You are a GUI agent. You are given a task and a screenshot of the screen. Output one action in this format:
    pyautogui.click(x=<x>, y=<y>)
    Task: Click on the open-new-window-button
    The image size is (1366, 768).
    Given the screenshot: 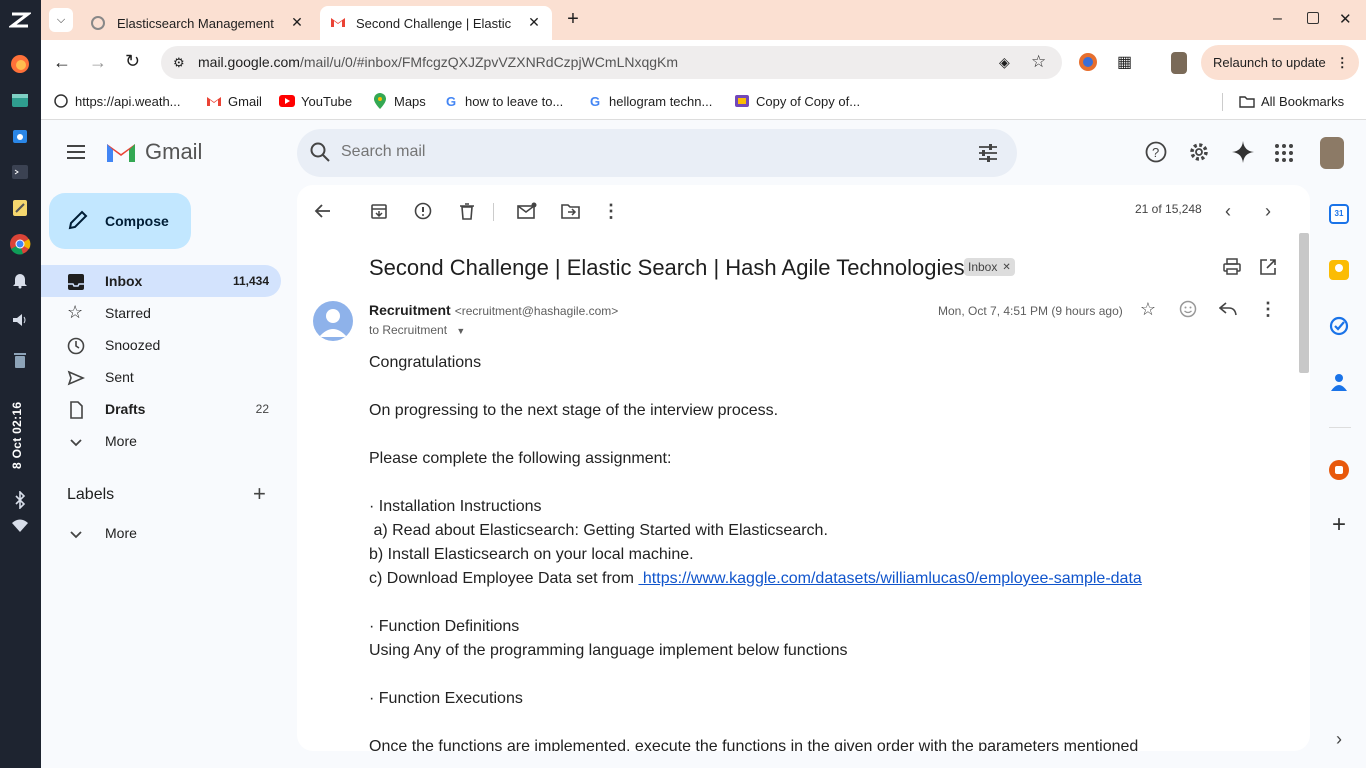 What is the action you would take?
    pyautogui.click(x=1268, y=267)
    